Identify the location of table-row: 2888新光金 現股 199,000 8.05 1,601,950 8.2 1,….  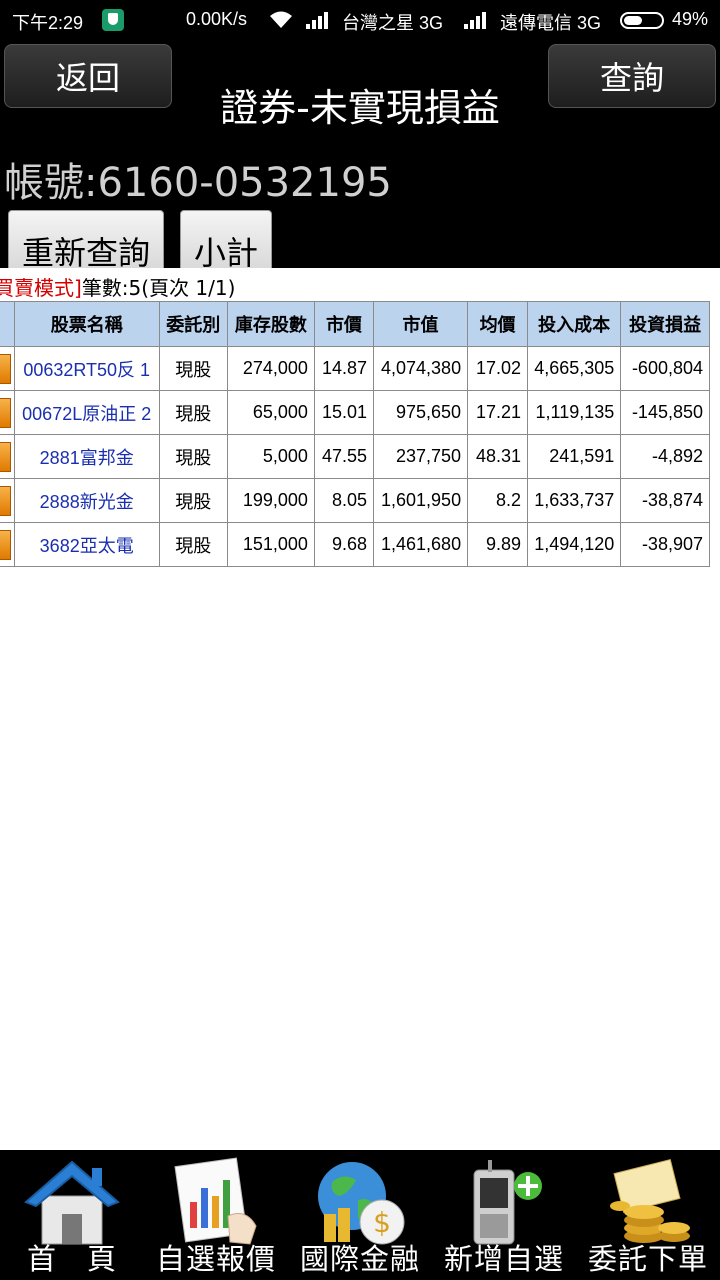
(355, 500).